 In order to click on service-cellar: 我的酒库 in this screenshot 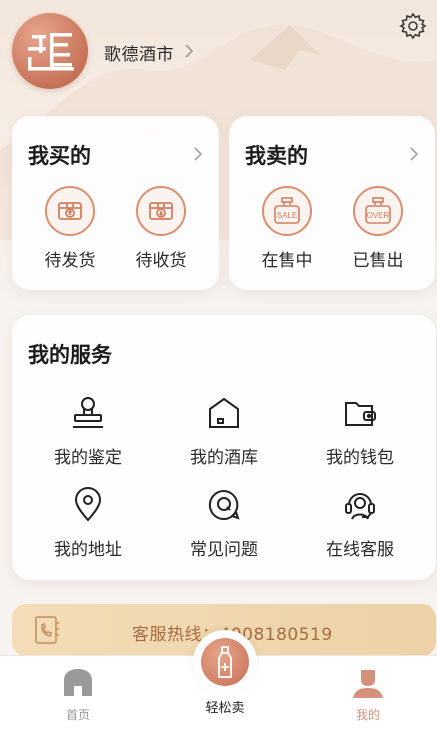, I will do `click(224, 431)`.